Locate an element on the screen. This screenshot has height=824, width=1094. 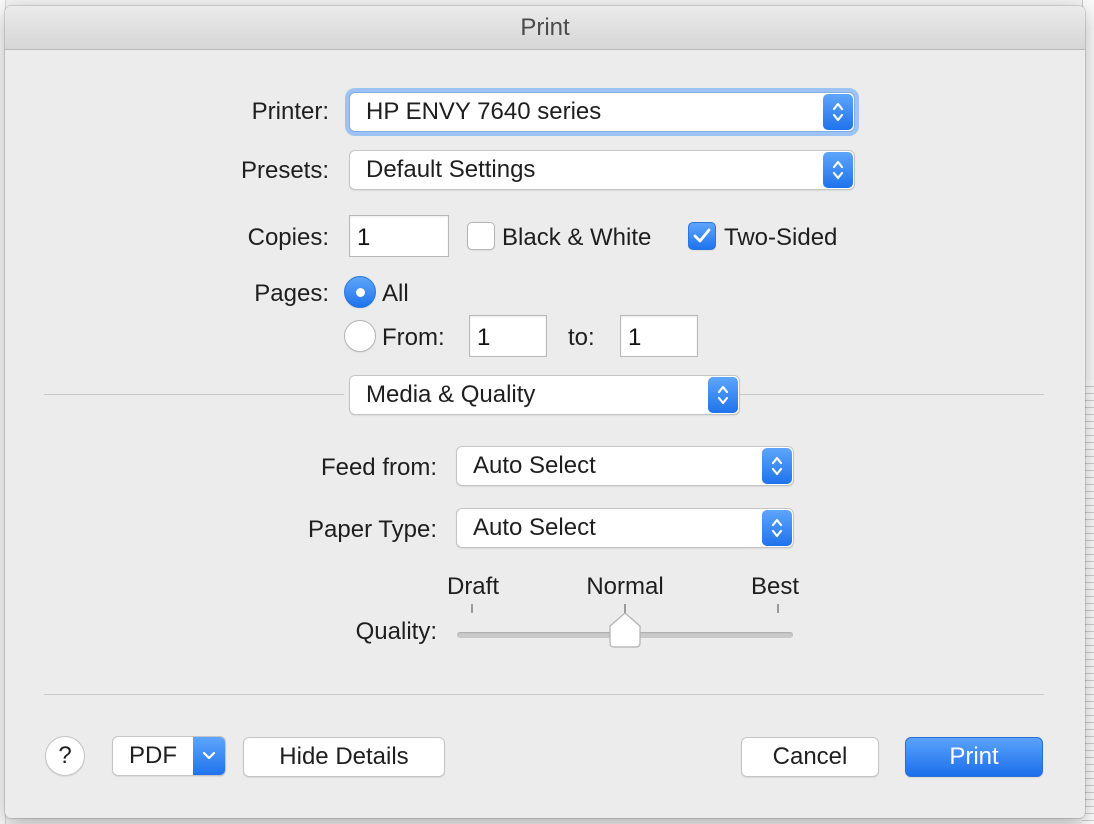
pages-to-field: 1 is located at coordinates (659, 336).